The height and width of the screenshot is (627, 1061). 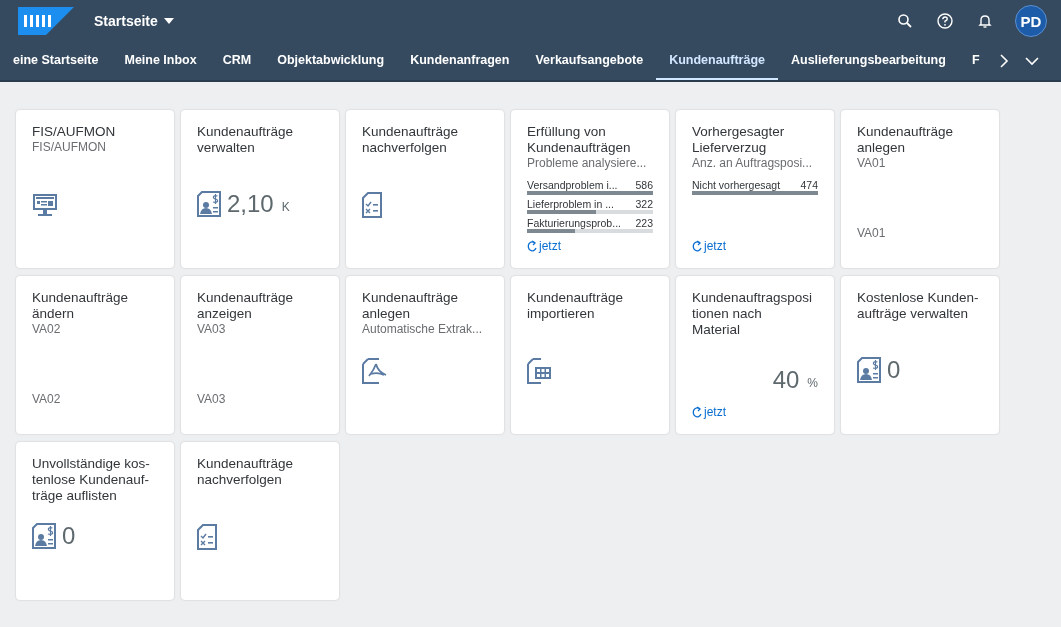 I want to click on app-tile: Vorhergesagter Lieferverzug Anz. an Auftragsposi... Nicht vorhergesagt 474 jetzt, so click(x=755, y=189).